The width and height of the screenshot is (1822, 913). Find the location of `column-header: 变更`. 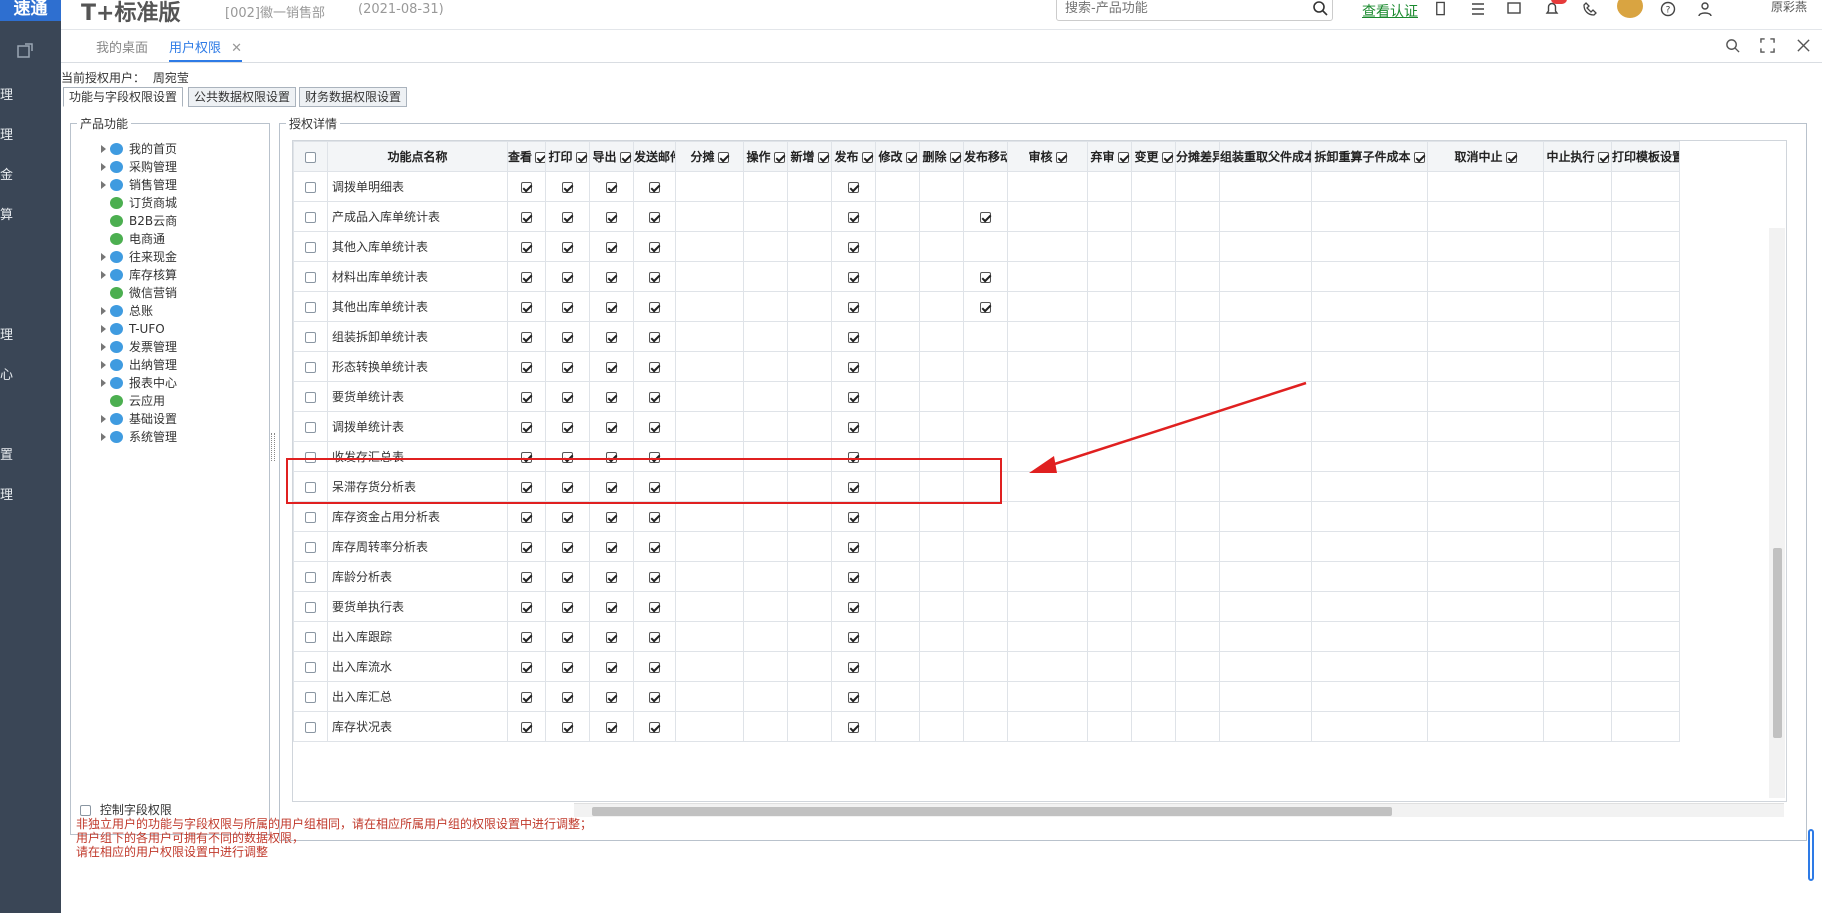

column-header: 变更 is located at coordinates (1153, 156).